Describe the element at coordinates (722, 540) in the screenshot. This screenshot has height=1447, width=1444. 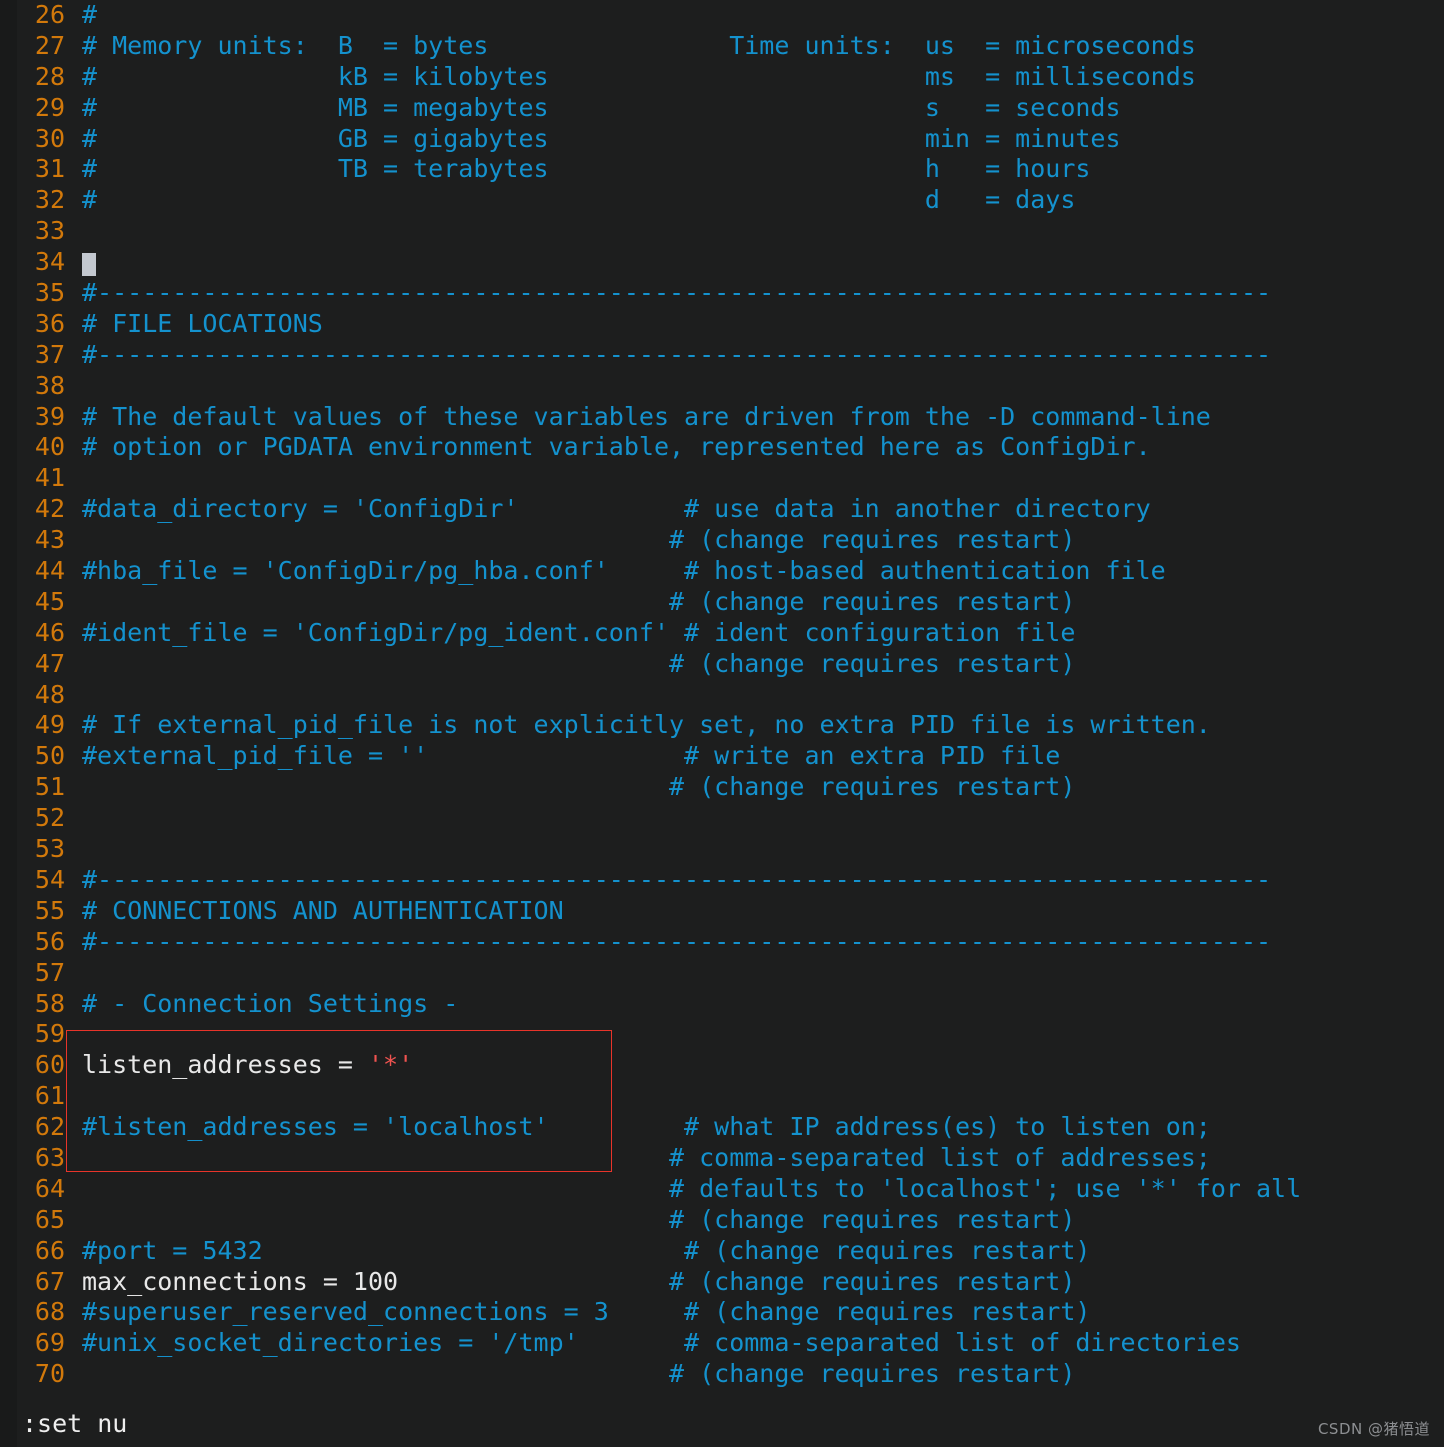
I see `code-line: 43 # (change requires restart)` at that location.